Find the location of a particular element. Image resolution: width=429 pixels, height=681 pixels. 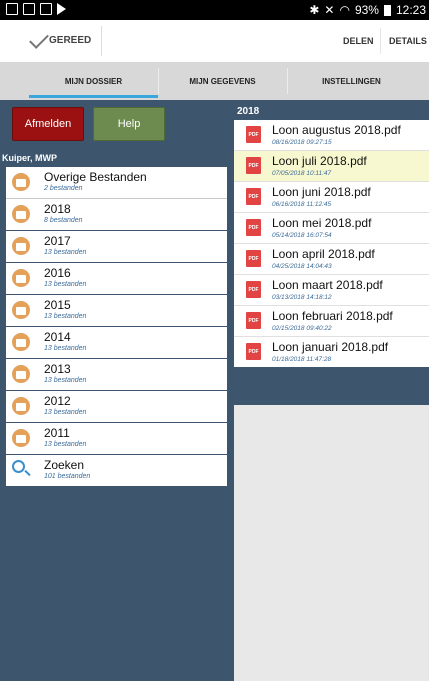

battery-percent: 93% is located at coordinates (366, 10).